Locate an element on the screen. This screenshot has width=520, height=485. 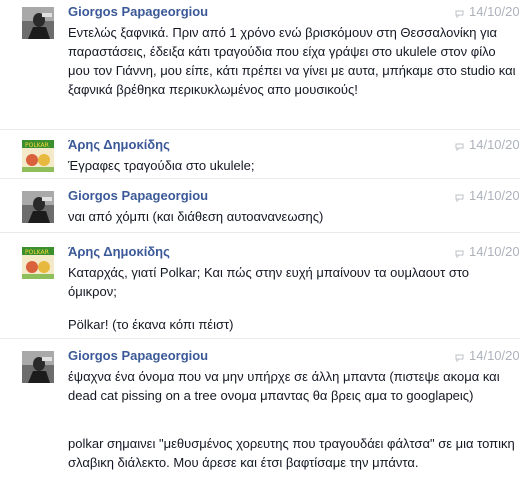
message-text: Pölkar! (το έκανα κόπι πέιστ) is located at coordinates (151, 324).